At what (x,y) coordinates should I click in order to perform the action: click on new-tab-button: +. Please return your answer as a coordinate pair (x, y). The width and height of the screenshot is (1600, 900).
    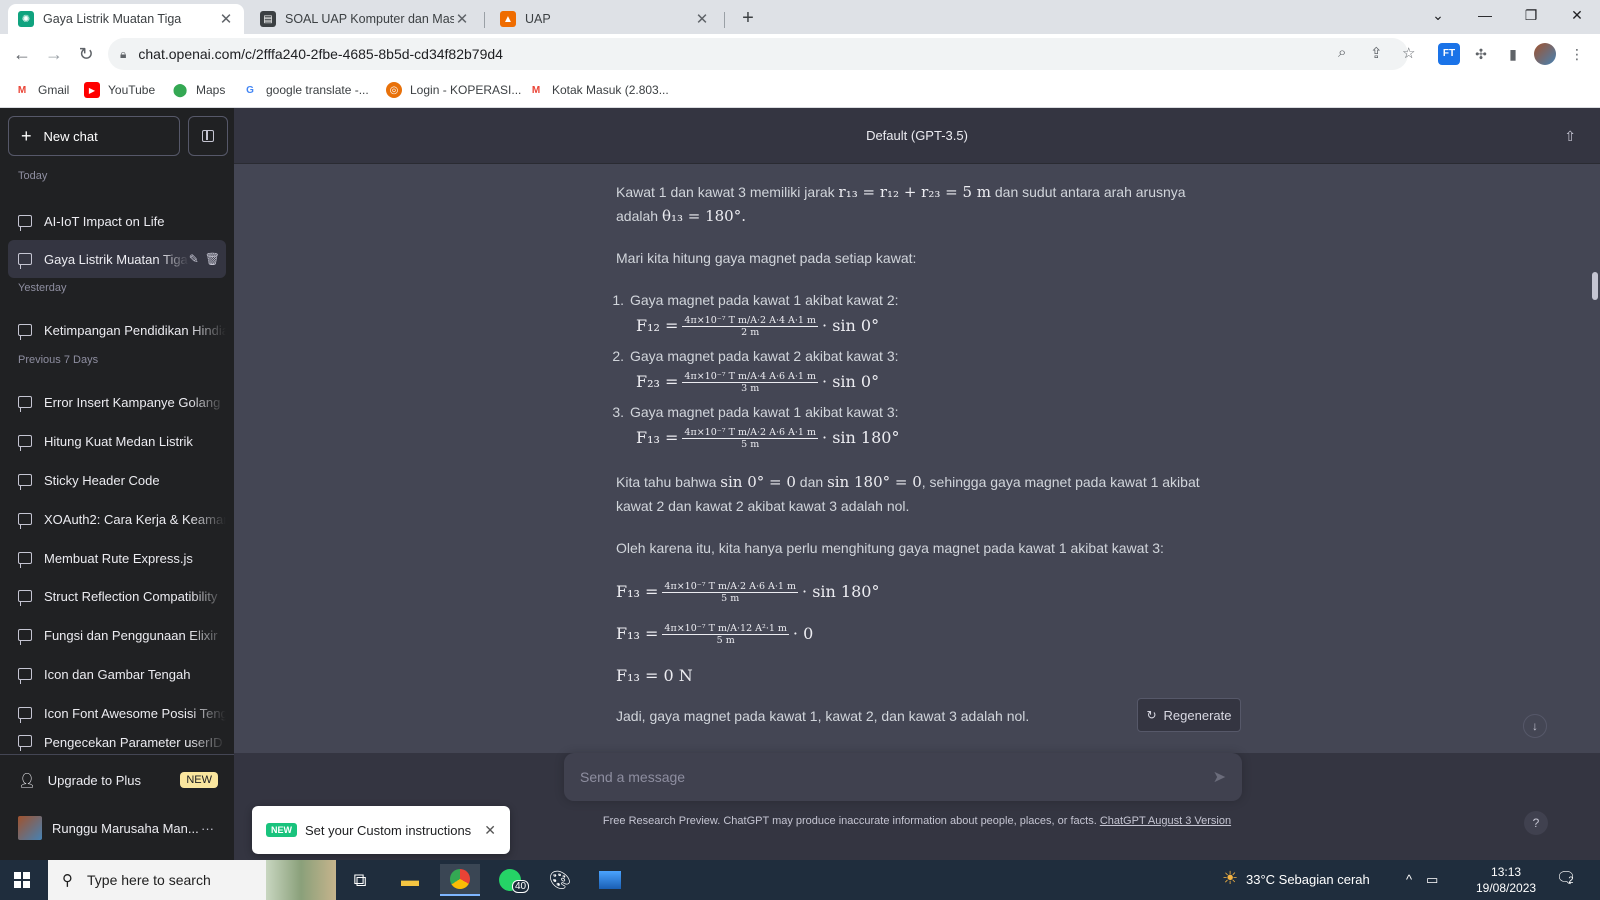
    Looking at the image, I should click on (748, 19).